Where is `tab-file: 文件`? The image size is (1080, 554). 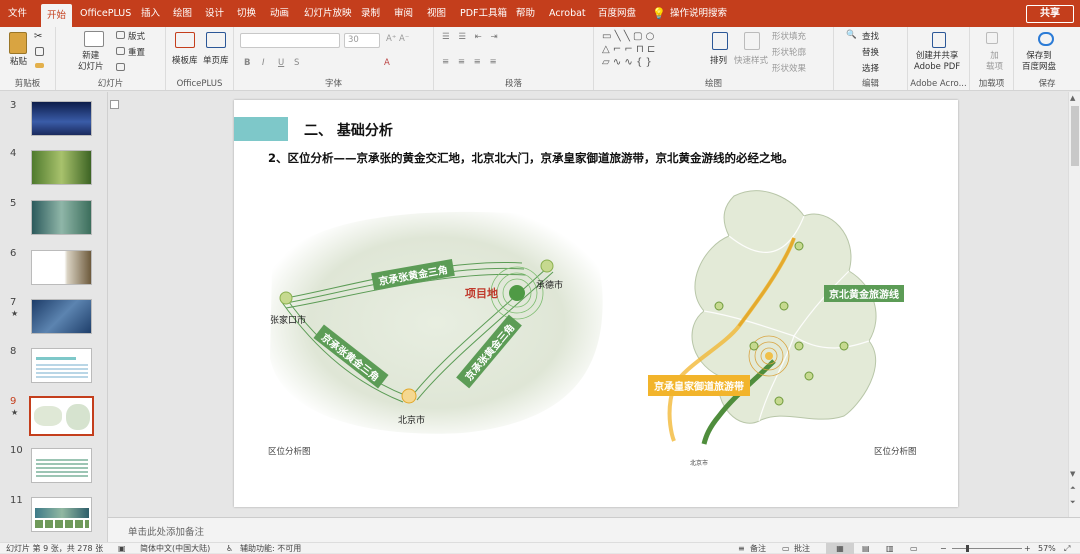
tab-file: 文件 is located at coordinates (17, 13).